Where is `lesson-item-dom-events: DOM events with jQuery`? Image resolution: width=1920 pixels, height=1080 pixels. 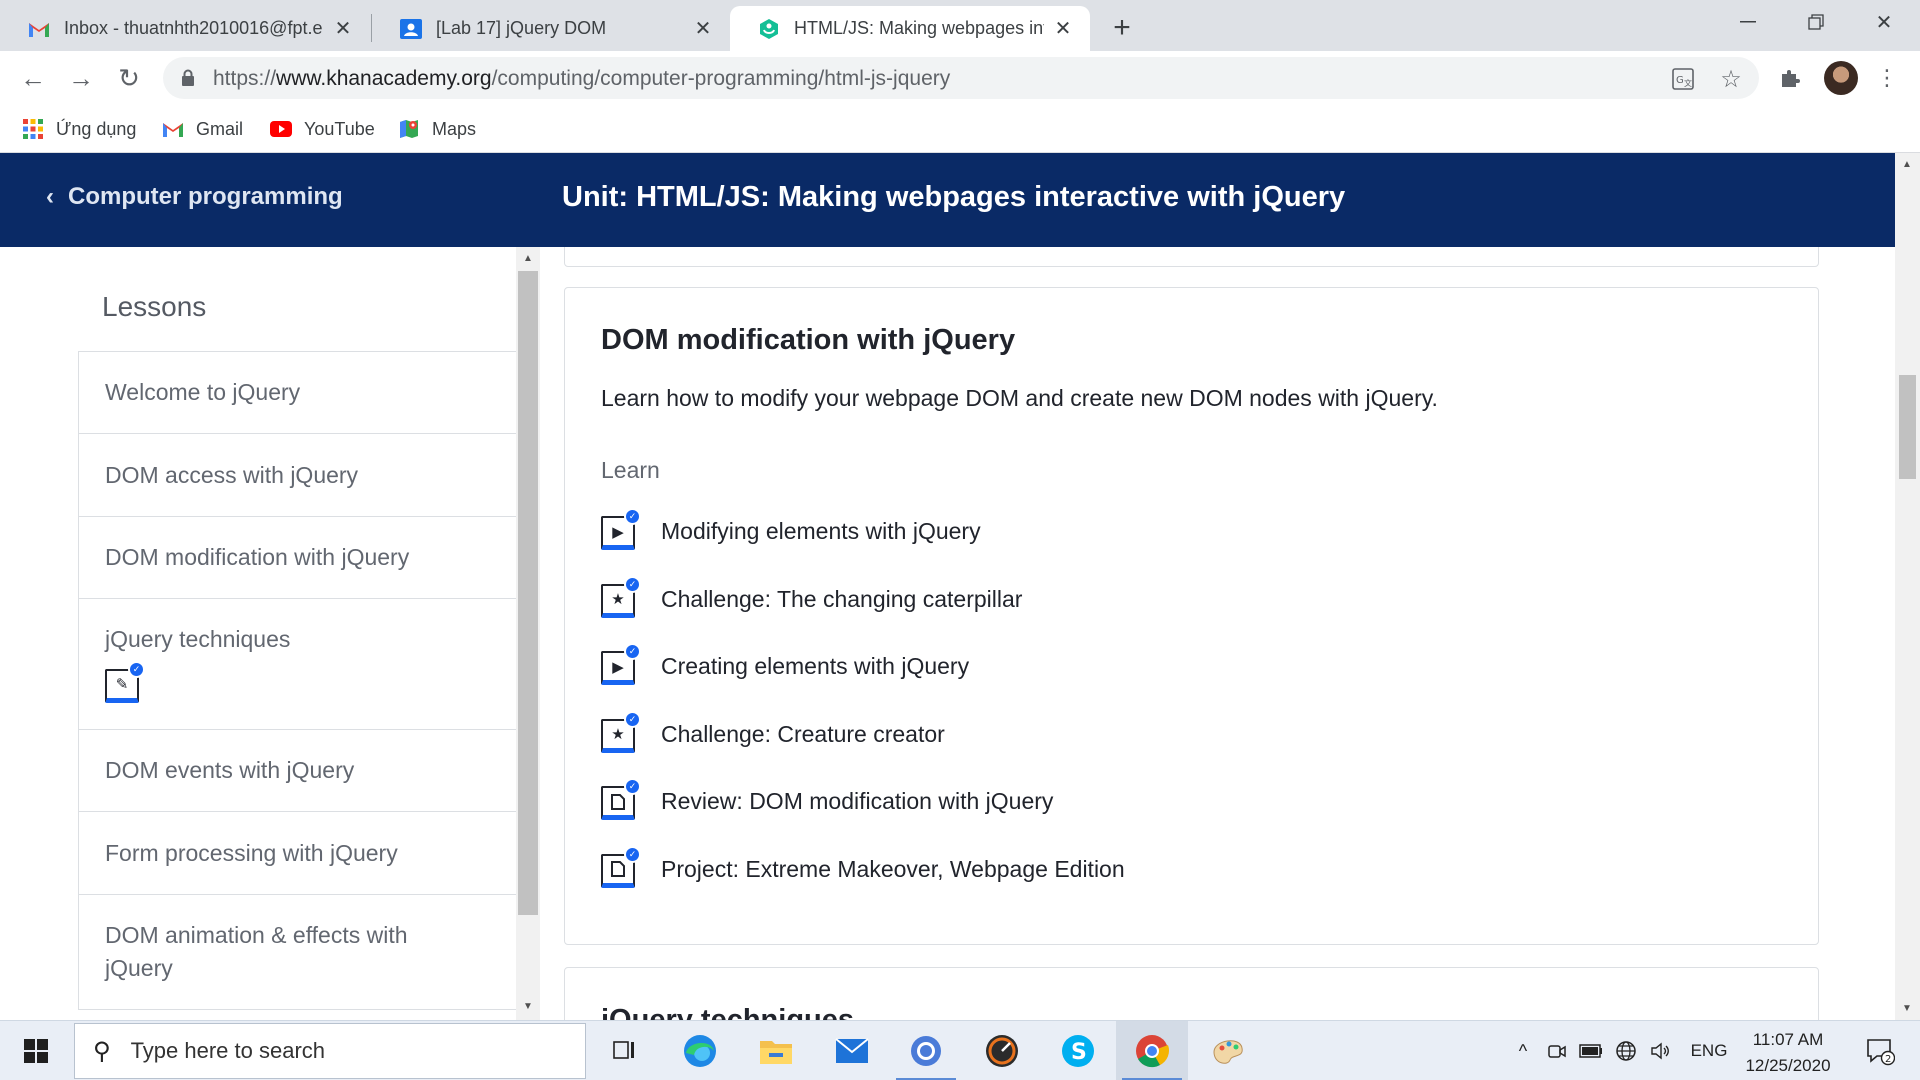 lesson-item-dom-events: DOM events with jQuery is located at coordinates (297, 770).